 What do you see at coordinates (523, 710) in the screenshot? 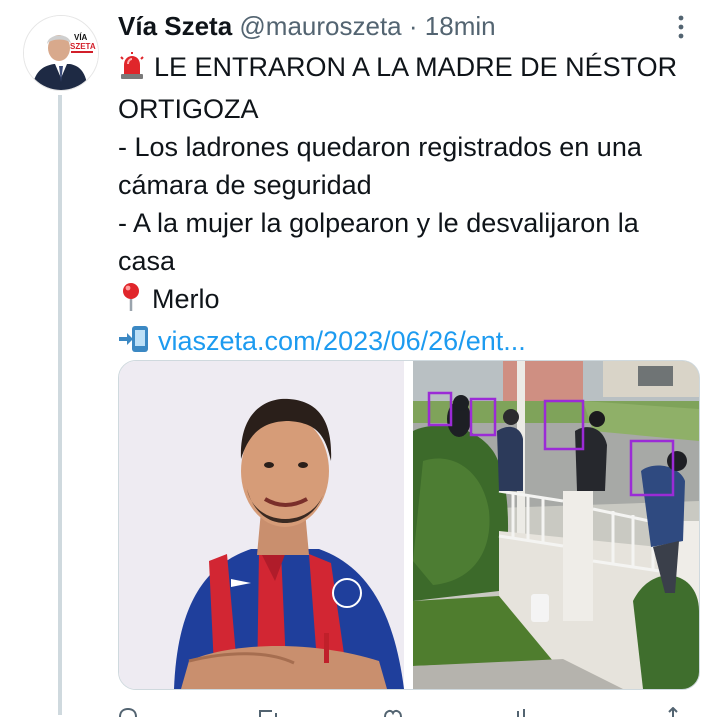
I see `views-icon` at bounding box center [523, 710].